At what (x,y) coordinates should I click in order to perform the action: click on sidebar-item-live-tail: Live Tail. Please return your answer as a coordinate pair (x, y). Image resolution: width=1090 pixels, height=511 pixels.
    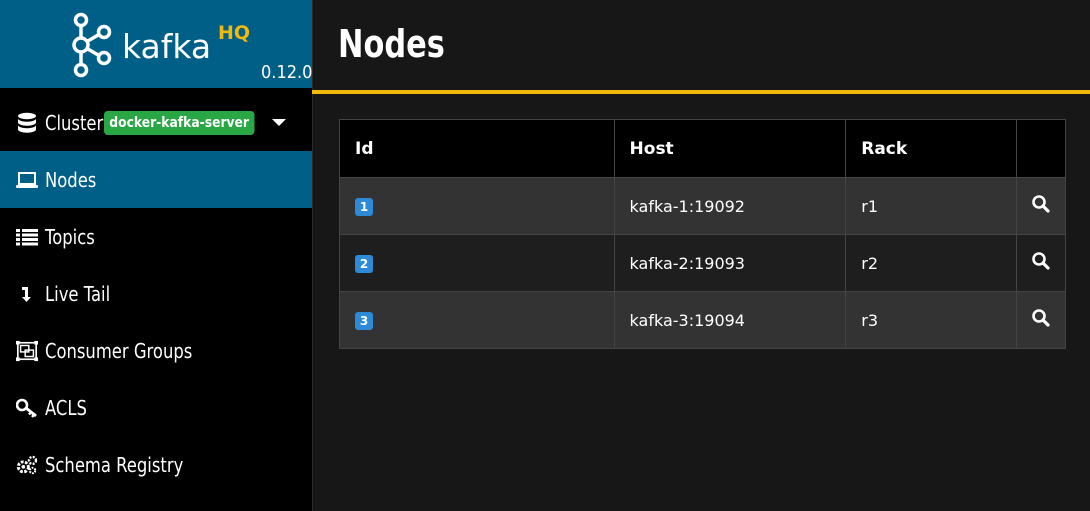
    Looking at the image, I should click on (156, 293).